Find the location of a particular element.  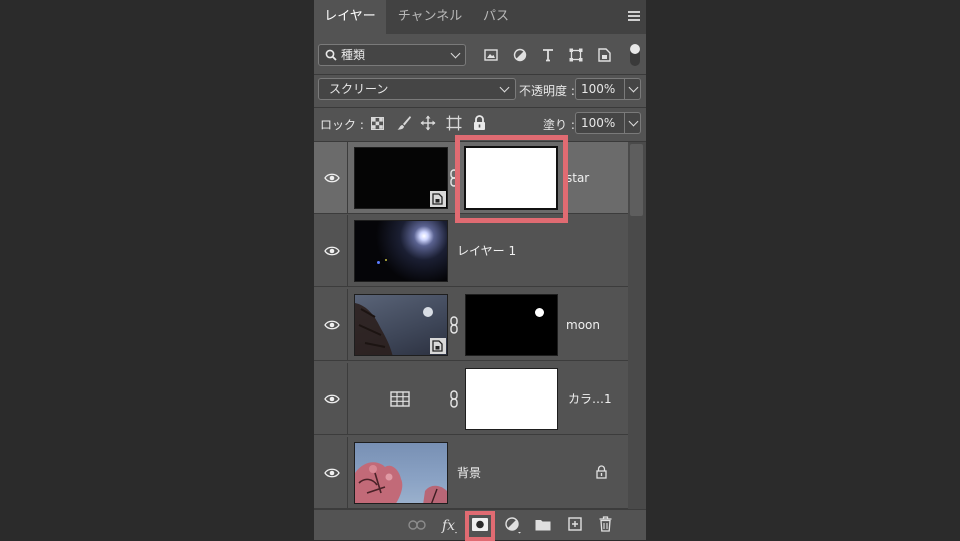

add-layer-mask-icon is located at coordinates (480, 524).